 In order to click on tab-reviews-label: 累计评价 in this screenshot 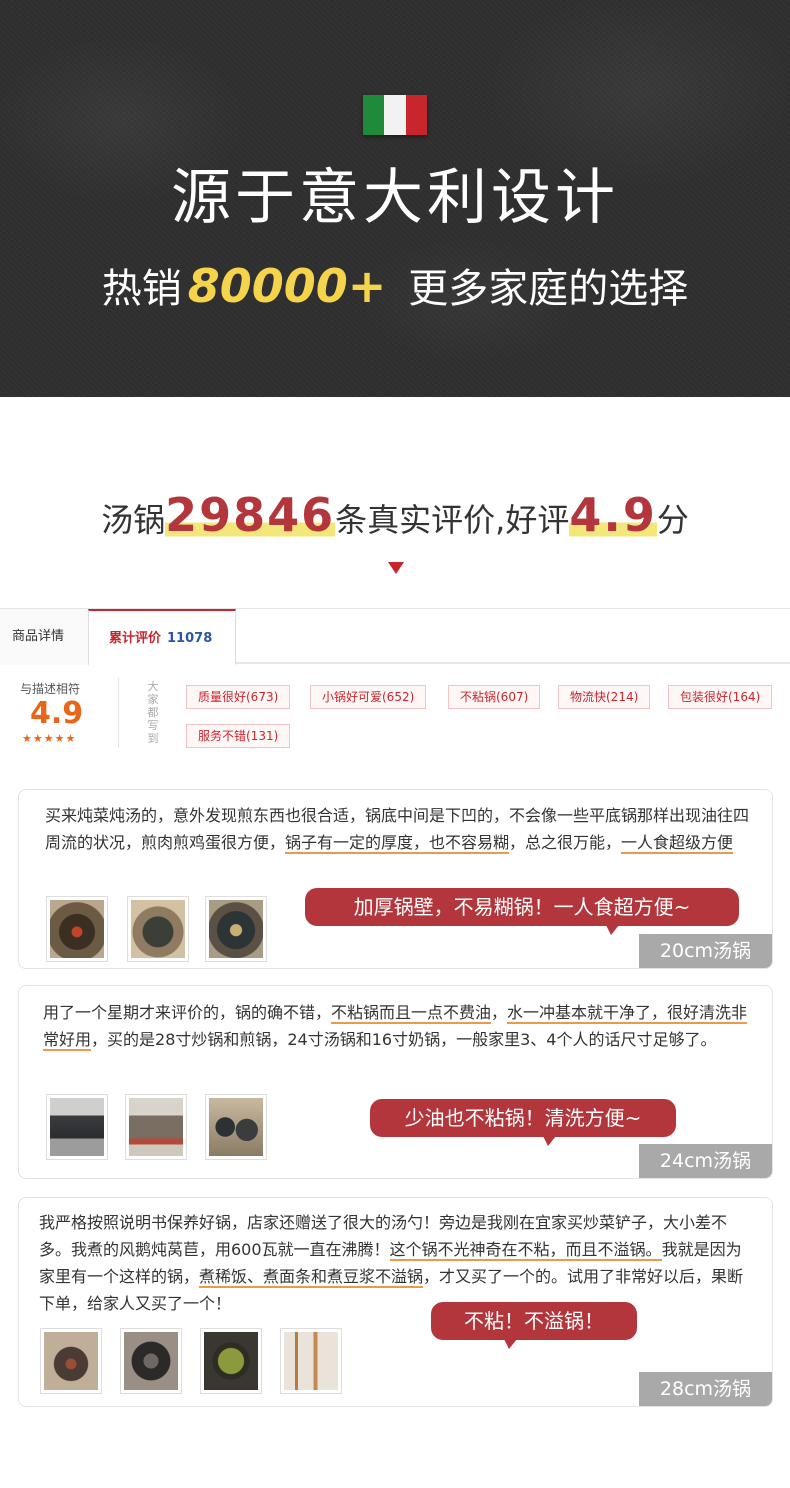, I will do `click(135, 638)`.